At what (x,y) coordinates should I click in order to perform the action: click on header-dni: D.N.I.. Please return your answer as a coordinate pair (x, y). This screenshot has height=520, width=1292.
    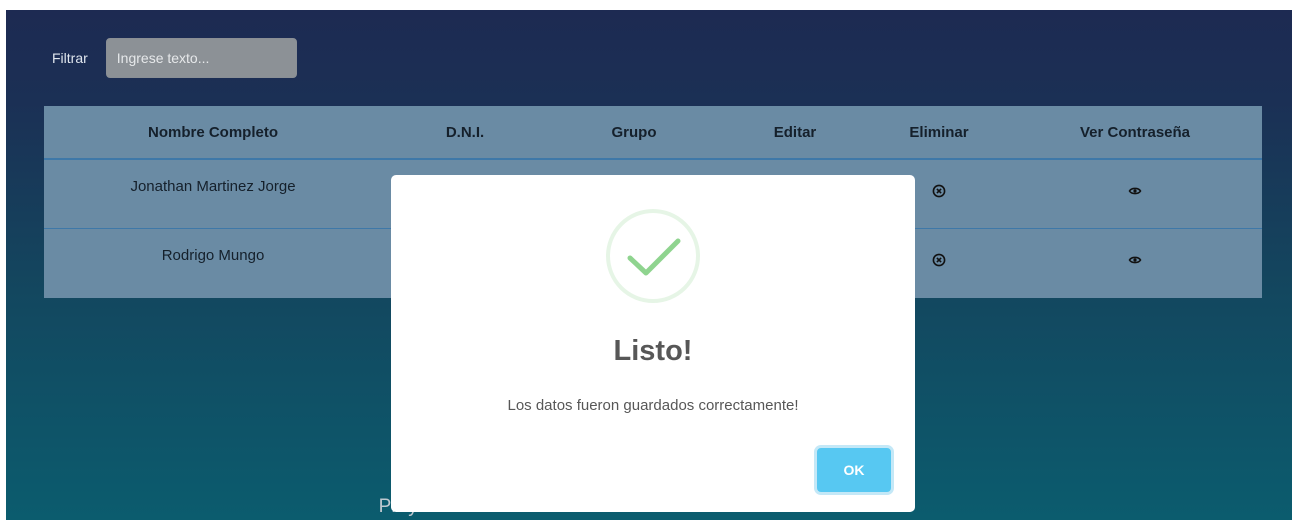
    Looking at the image, I should click on (465, 133).